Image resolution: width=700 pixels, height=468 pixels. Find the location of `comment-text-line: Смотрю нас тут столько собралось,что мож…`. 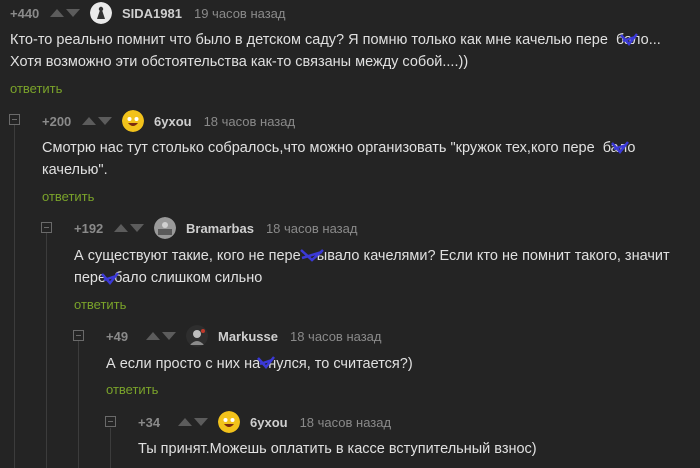

comment-text-line: Смотрю нас тут столько собралось,что мож… is located at coordinates (339, 148).